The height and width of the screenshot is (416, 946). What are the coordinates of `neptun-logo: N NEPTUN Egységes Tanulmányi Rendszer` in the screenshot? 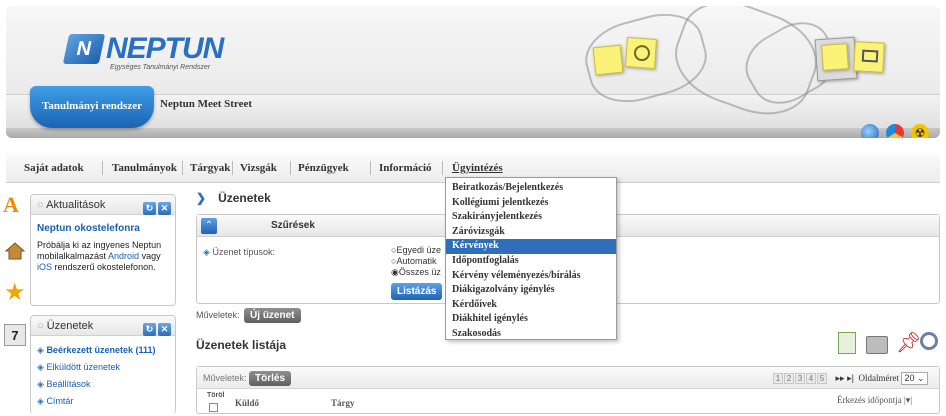 It's located at (143, 52).